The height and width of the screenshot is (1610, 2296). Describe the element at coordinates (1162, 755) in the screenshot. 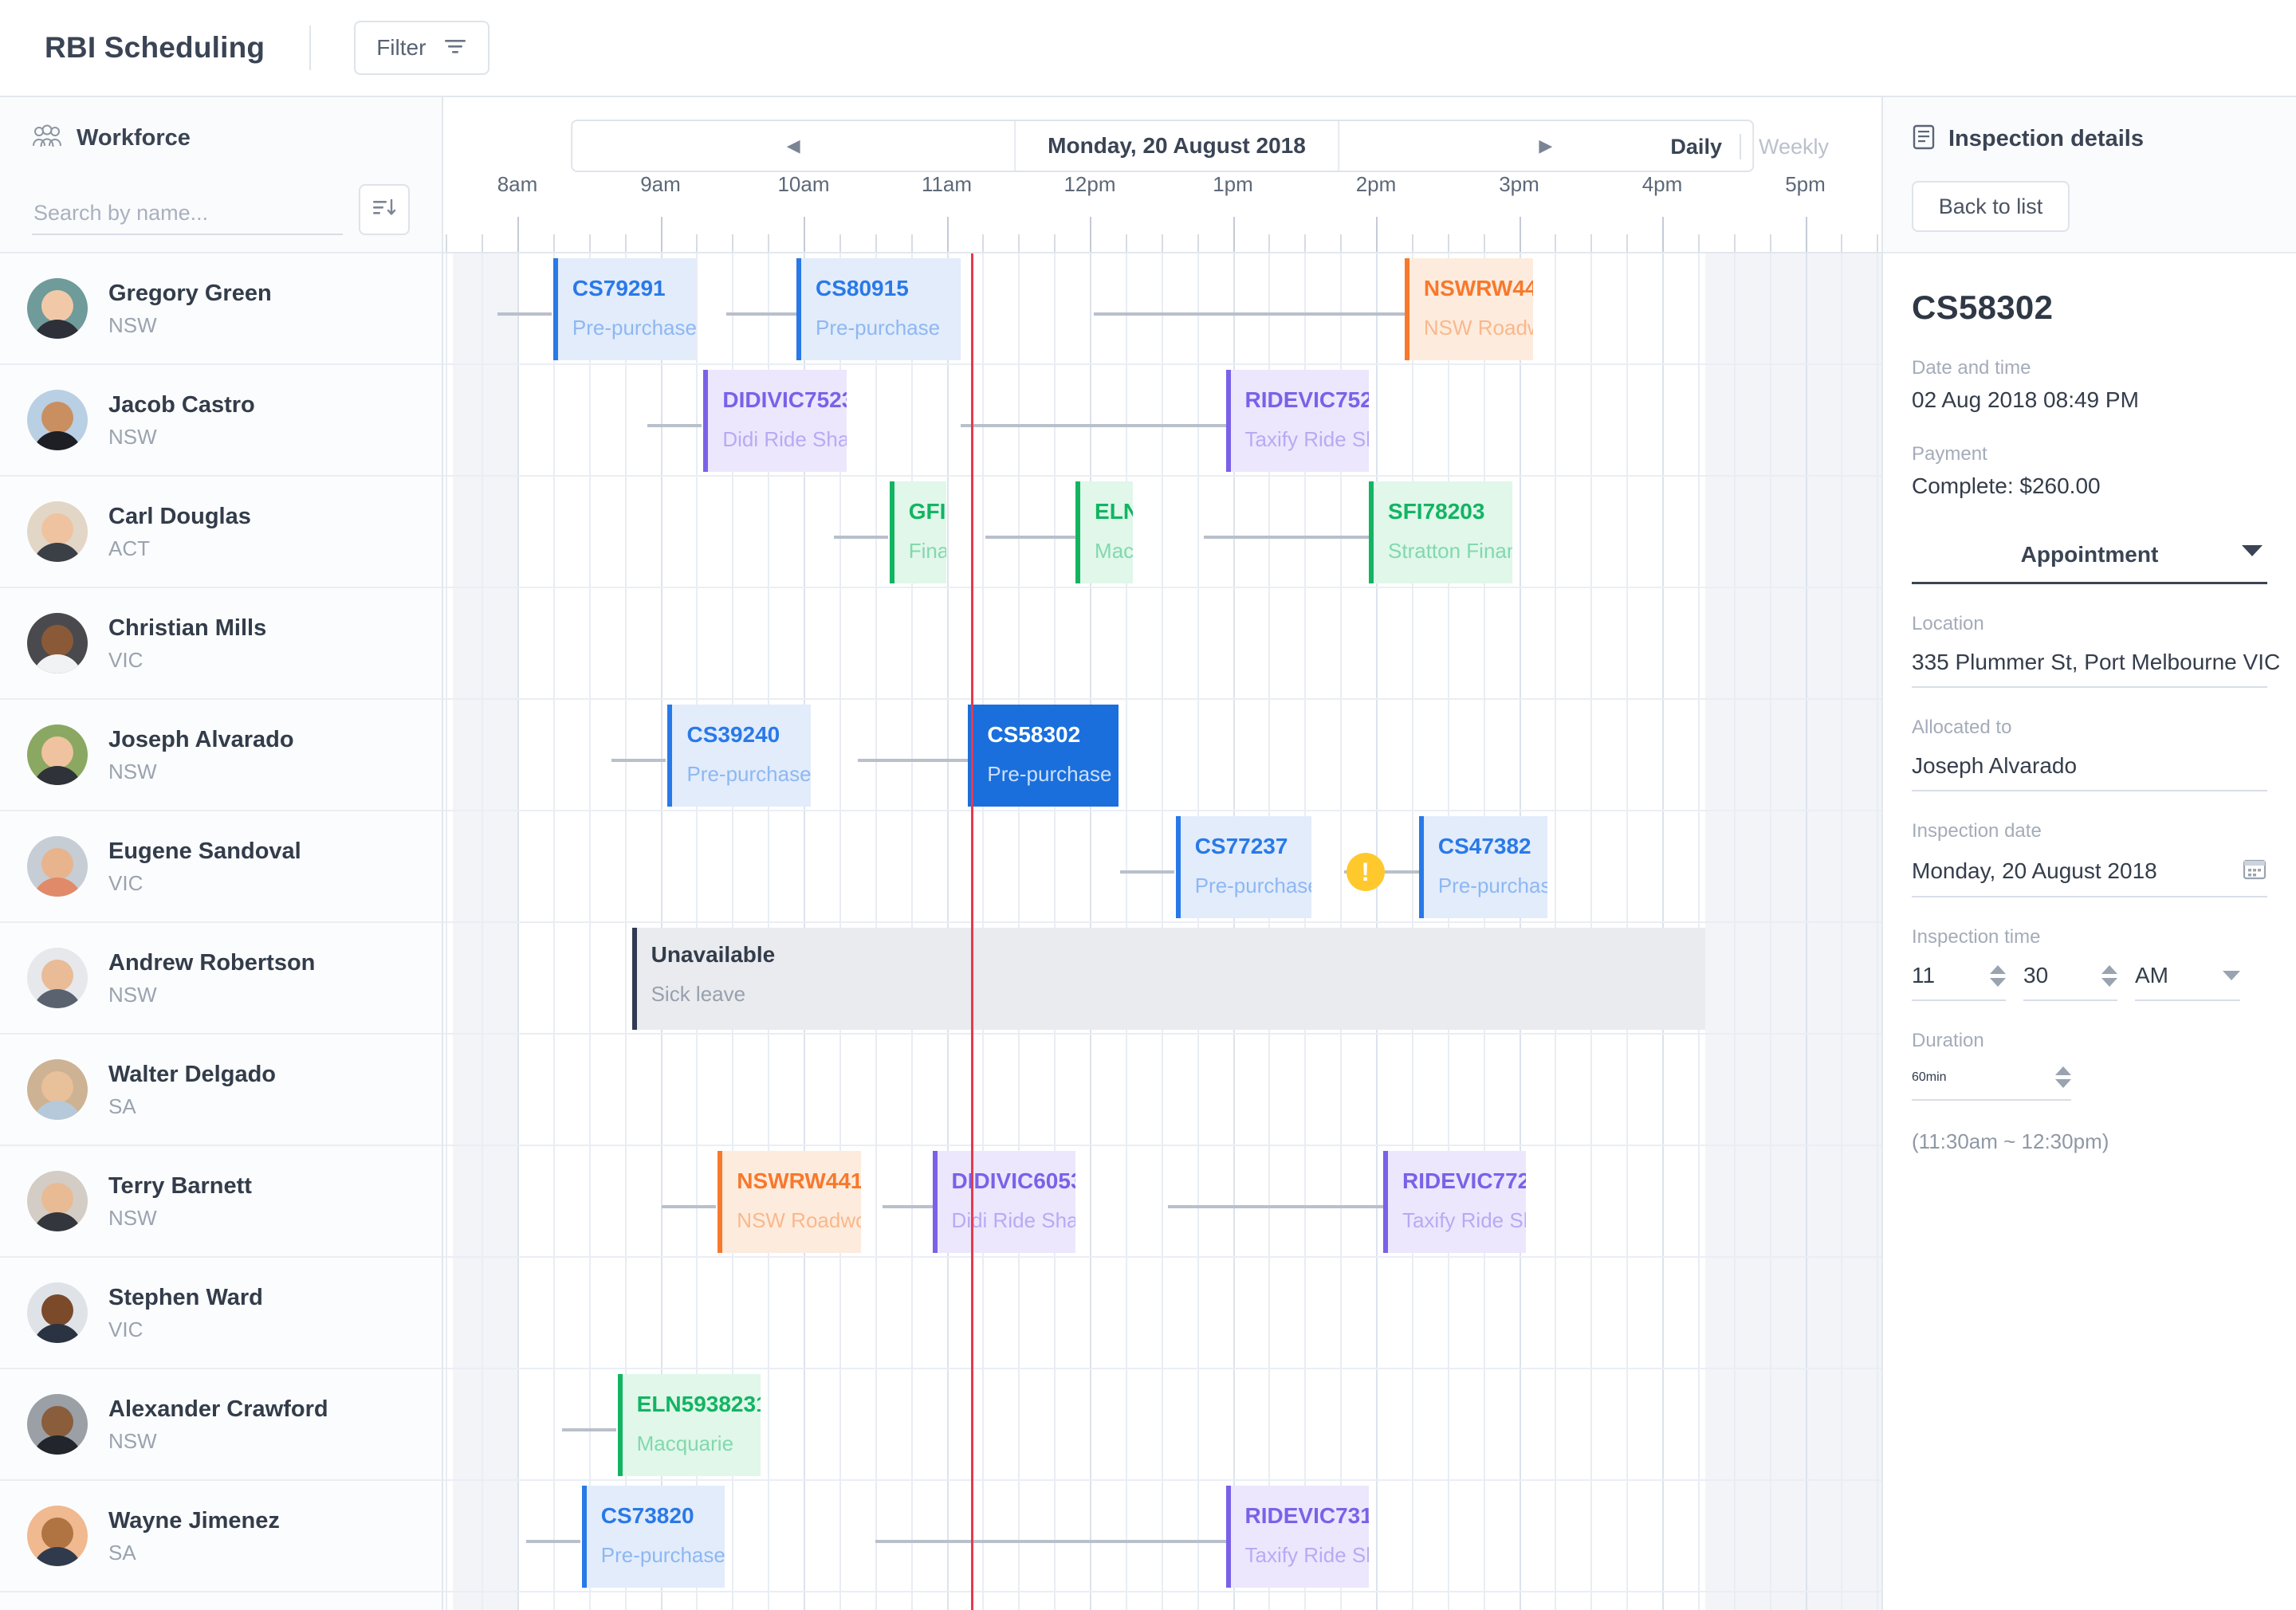

I see `schedule-row` at that location.